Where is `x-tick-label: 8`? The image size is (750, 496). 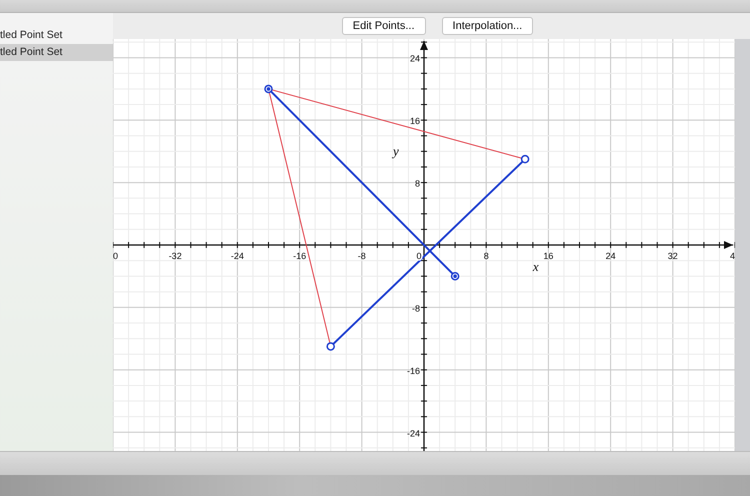
x-tick-label: 8 is located at coordinates (486, 256).